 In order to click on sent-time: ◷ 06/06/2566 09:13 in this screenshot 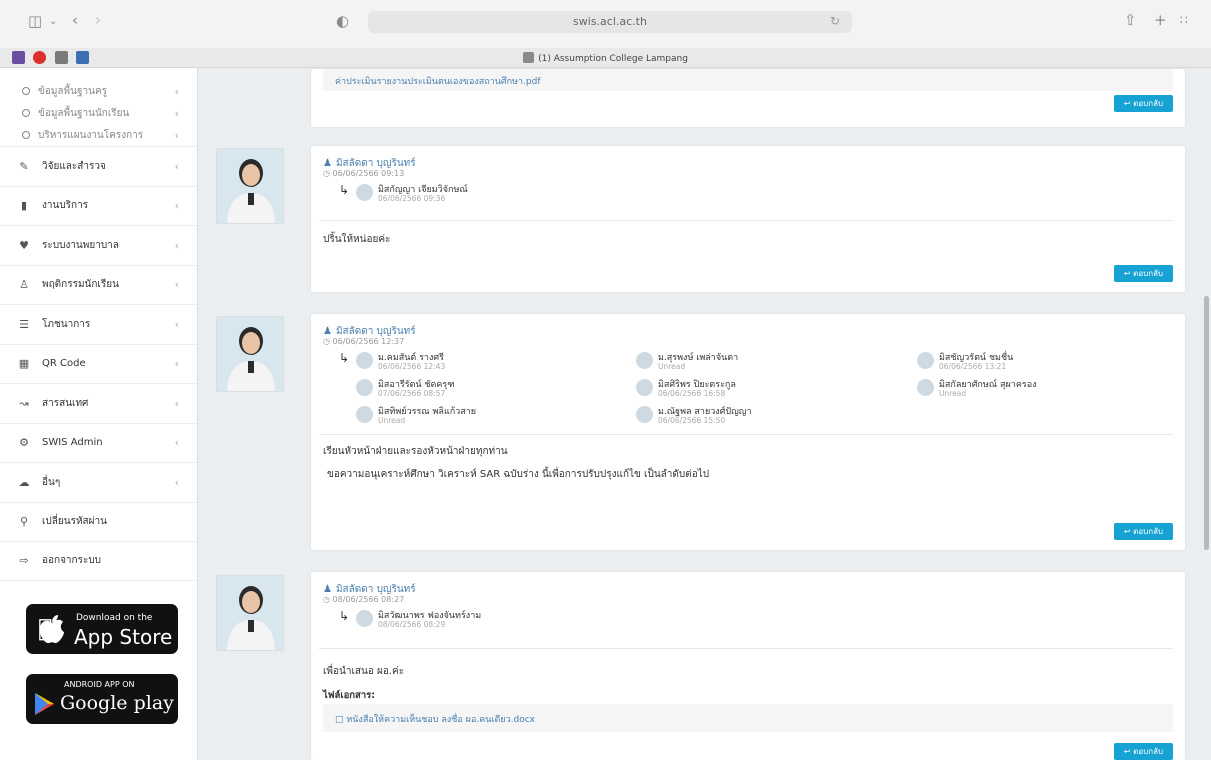, I will do `click(364, 173)`.